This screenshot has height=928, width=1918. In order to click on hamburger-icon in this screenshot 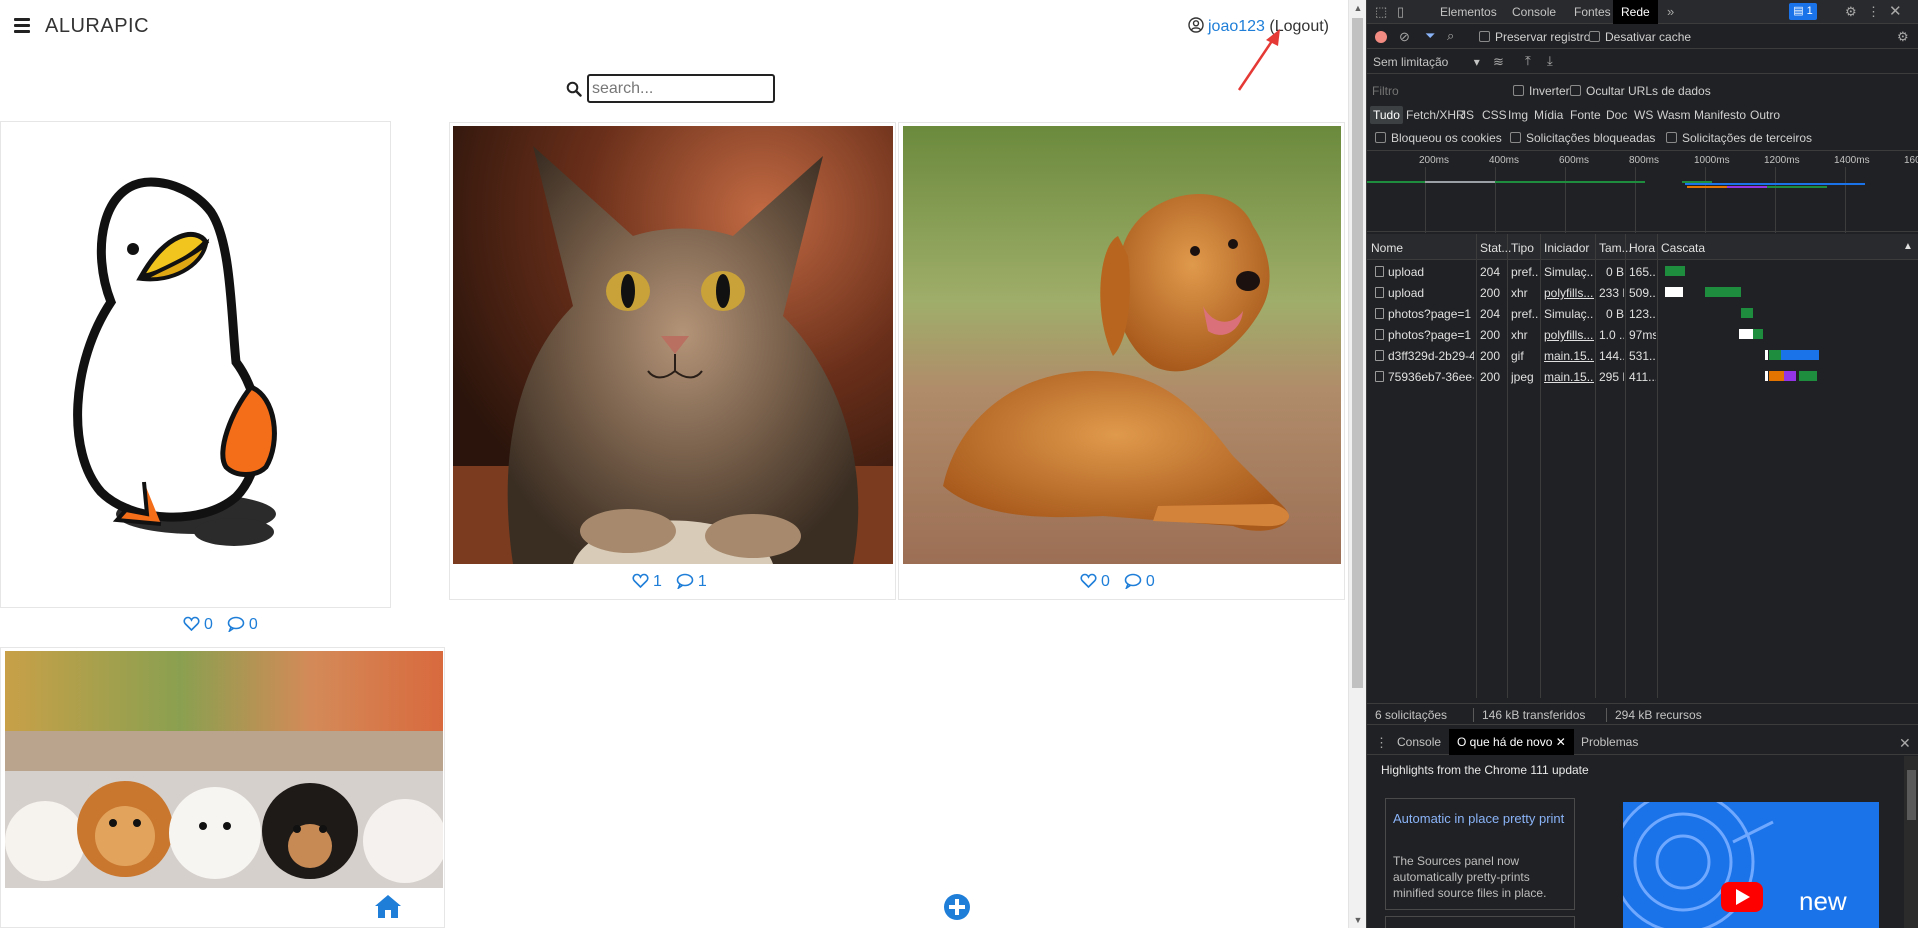, I will do `click(22, 26)`.